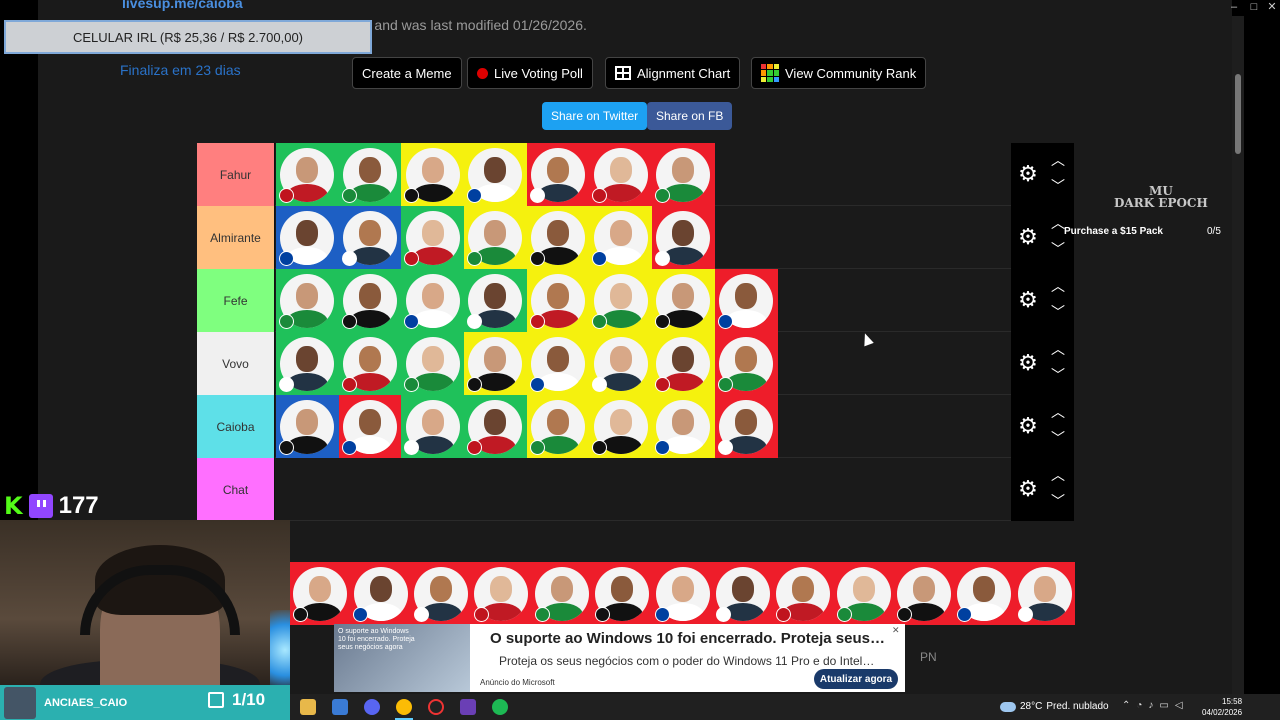  What do you see at coordinates (308, 707) in the screenshot?
I see `file-explorer-icon` at bounding box center [308, 707].